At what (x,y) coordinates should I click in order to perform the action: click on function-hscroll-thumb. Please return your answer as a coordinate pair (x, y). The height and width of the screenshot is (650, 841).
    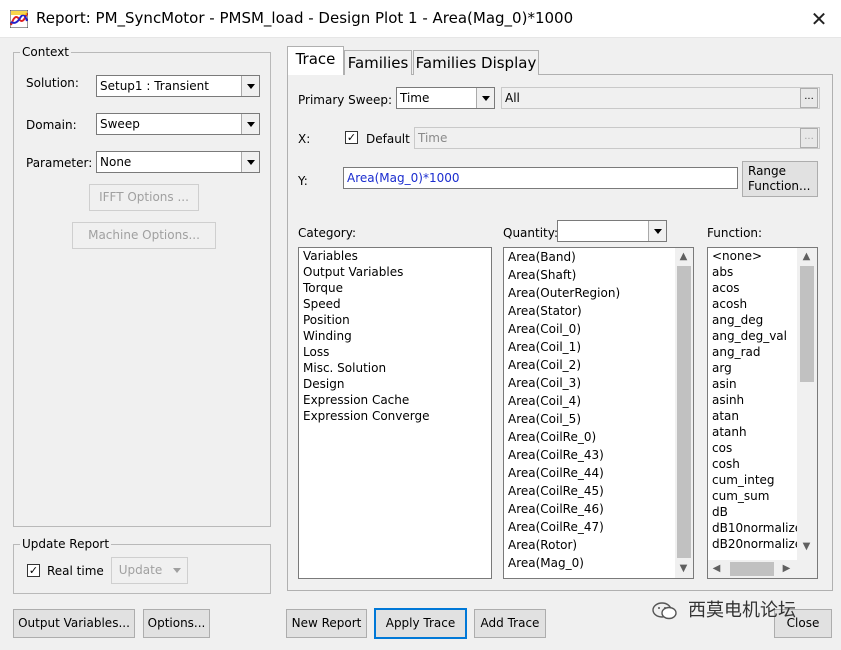
    Looking at the image, I should click on (752, 569).